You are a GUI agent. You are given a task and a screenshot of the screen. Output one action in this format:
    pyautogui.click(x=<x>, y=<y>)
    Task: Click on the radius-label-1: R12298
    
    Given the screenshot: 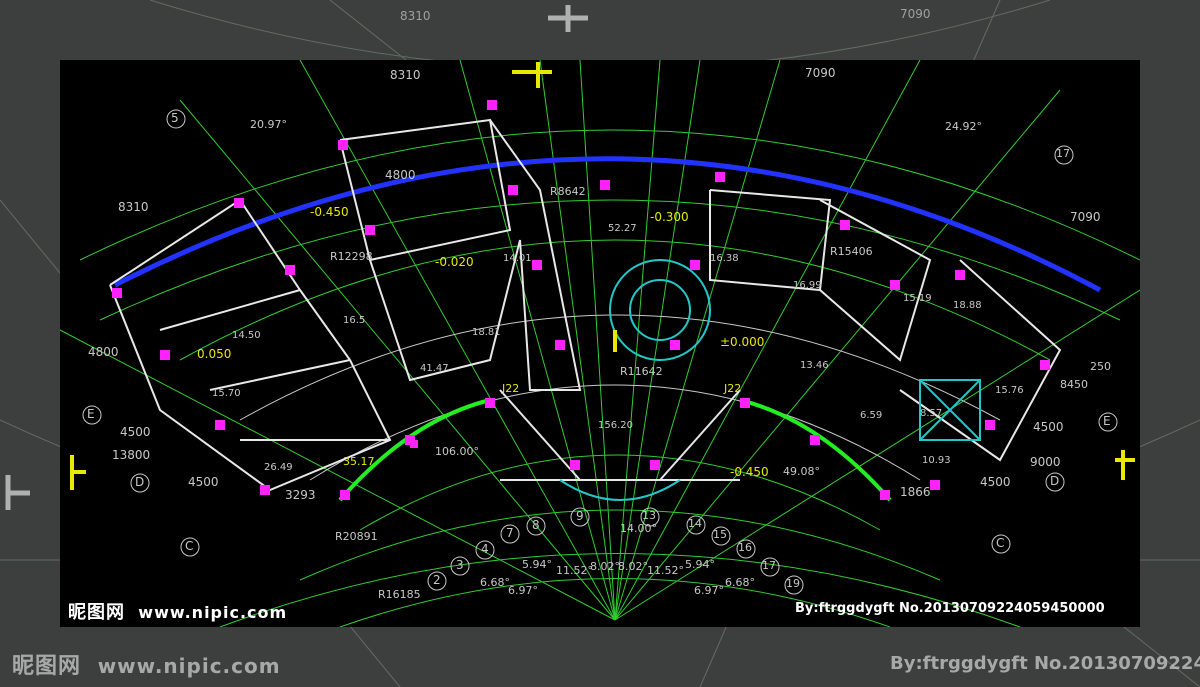 What is the action you would take?
    pyautogui.click(x=351, y=256)
    